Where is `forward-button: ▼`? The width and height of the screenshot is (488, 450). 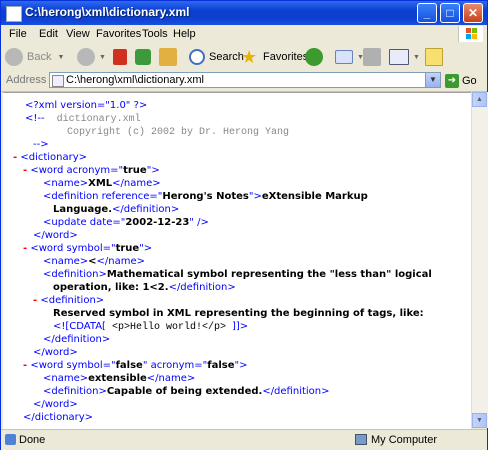
forward-button: ▼ is located at coordinates (91, 57).